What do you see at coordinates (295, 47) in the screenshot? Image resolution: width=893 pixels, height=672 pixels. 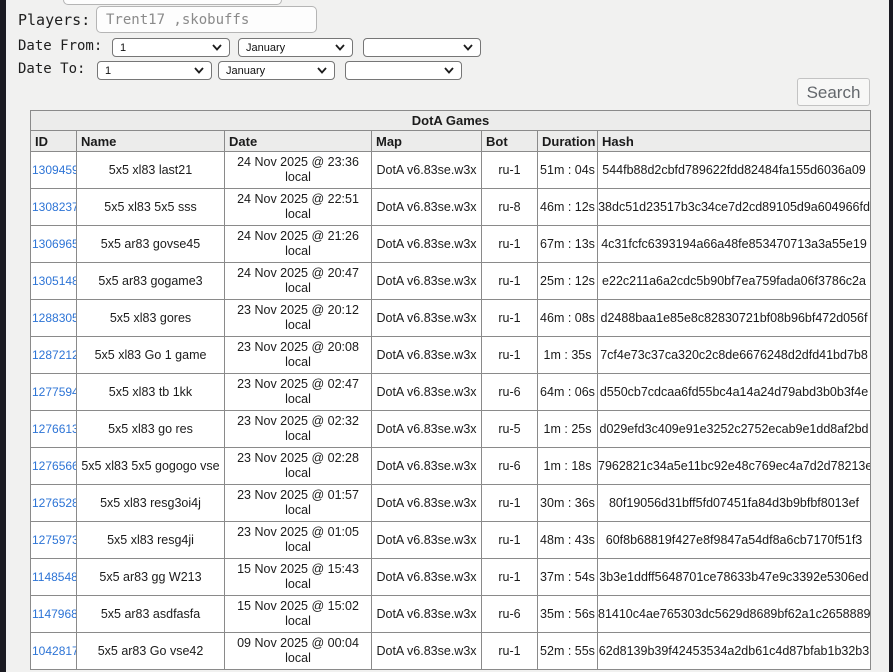 I see `date-from-month-select: January` at bounding box center [295, 47].